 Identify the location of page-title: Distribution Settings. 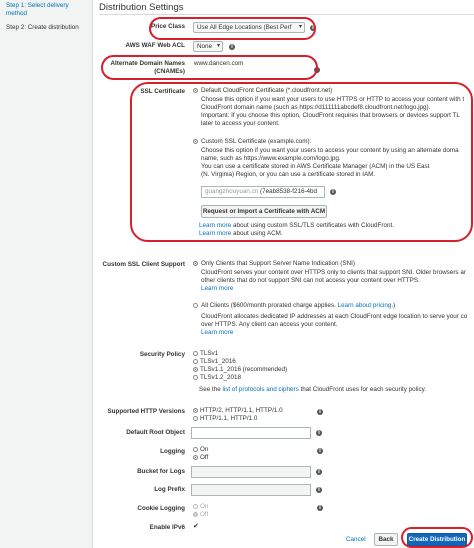
(141, 7).